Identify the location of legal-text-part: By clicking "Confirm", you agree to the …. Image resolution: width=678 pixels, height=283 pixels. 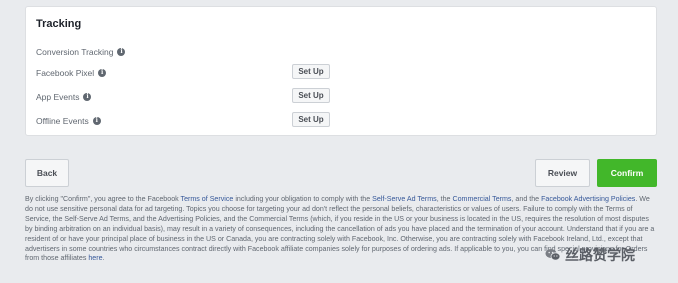
(103, 199).